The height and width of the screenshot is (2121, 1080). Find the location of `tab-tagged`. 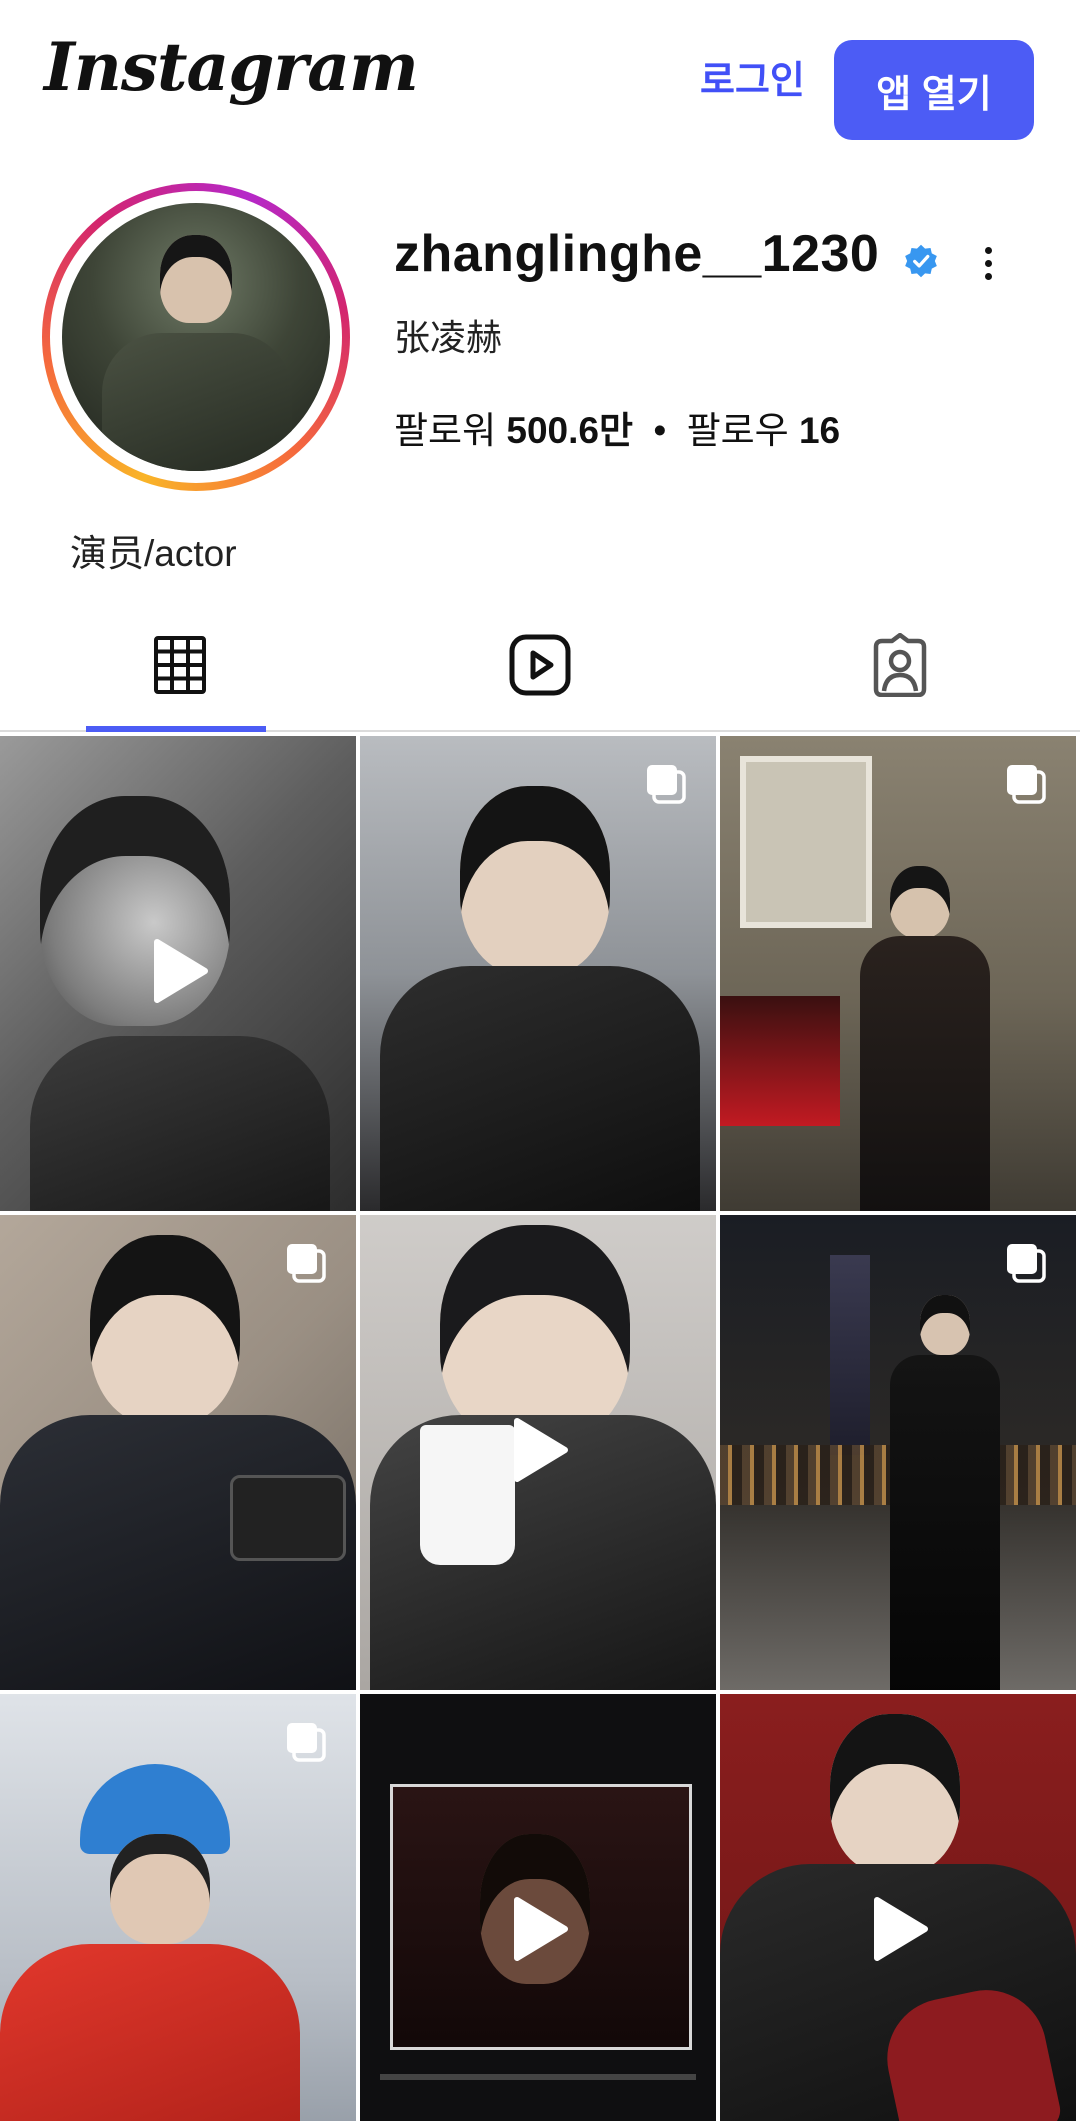

tab-tagged is located at coordinates (900, 665).